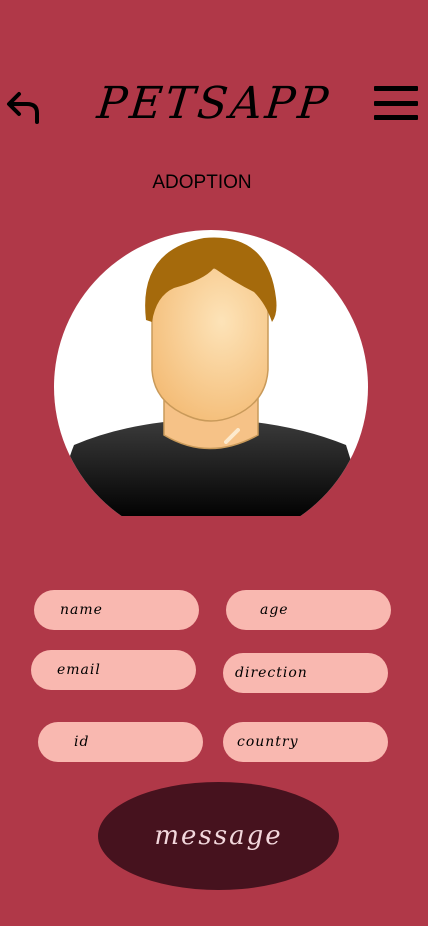 This screenshot has width=428, height=926. What do you see at coordinates (116, 610) in the screenshot?
I see `name-field` at bounding box center [116, 610].